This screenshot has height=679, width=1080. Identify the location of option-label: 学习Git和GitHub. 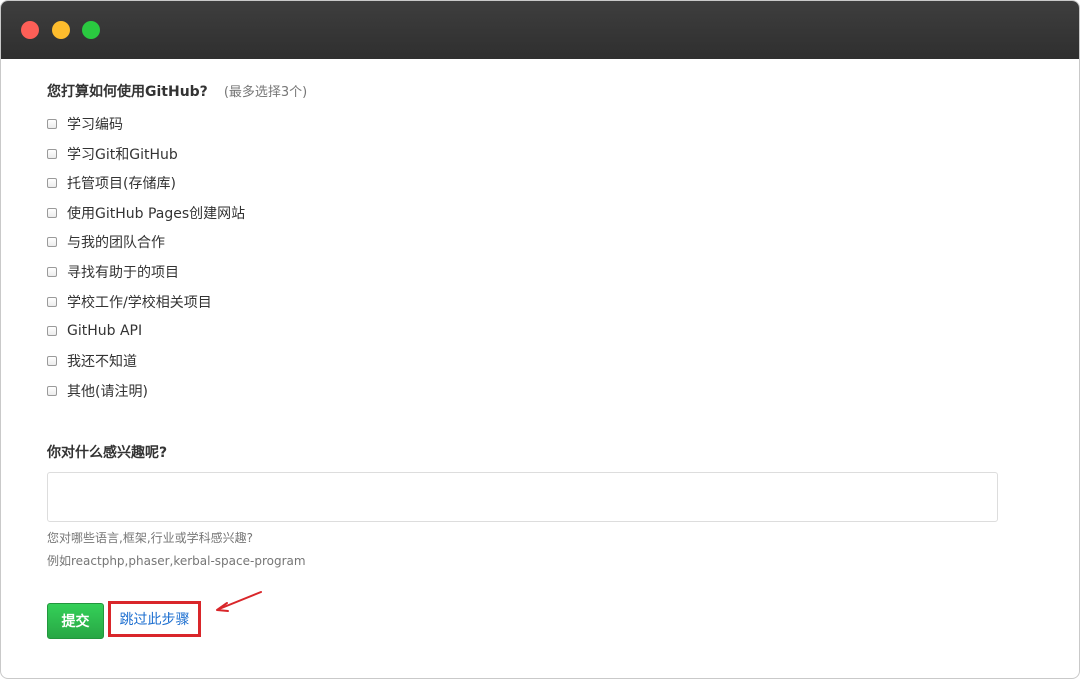
(122, 155).